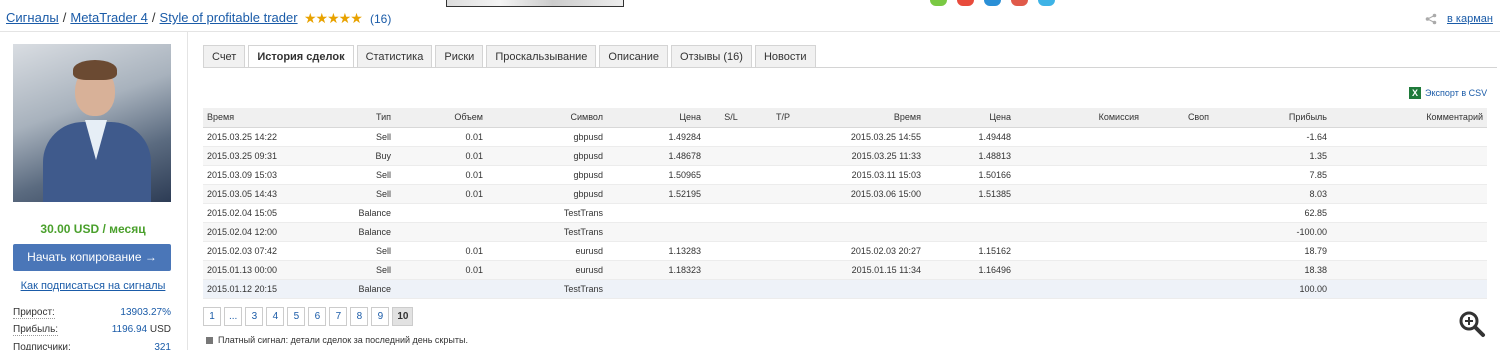  What do you see at coordinates (1448, 93) in the screenshot?
I see `export-csv-link: X Экспорт в CSV` at bounding box center [1448, 93].